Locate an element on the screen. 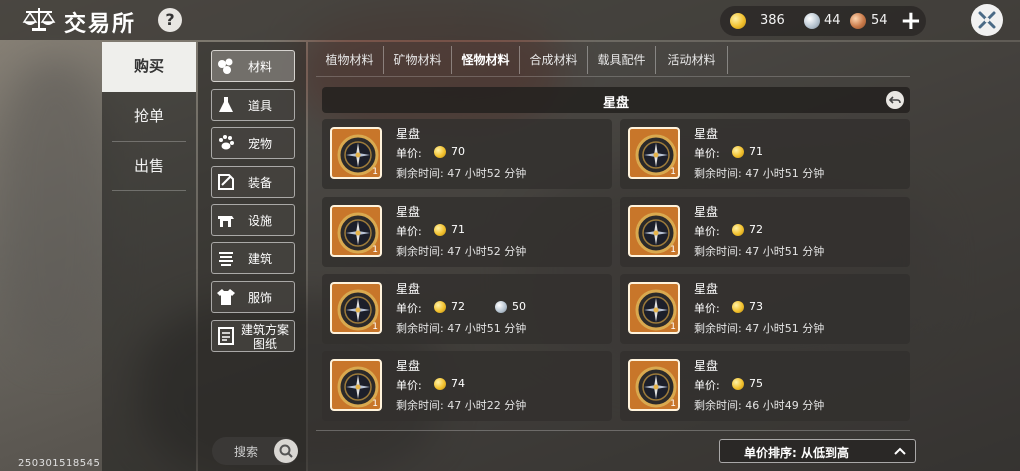  category-equipment: 装备 is located at coordinates (253, 182).